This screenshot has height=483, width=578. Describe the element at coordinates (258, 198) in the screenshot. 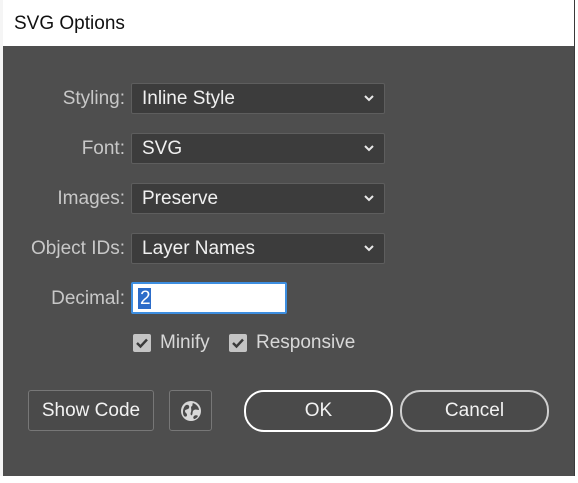

I see `images-select: Preserve` at that location.